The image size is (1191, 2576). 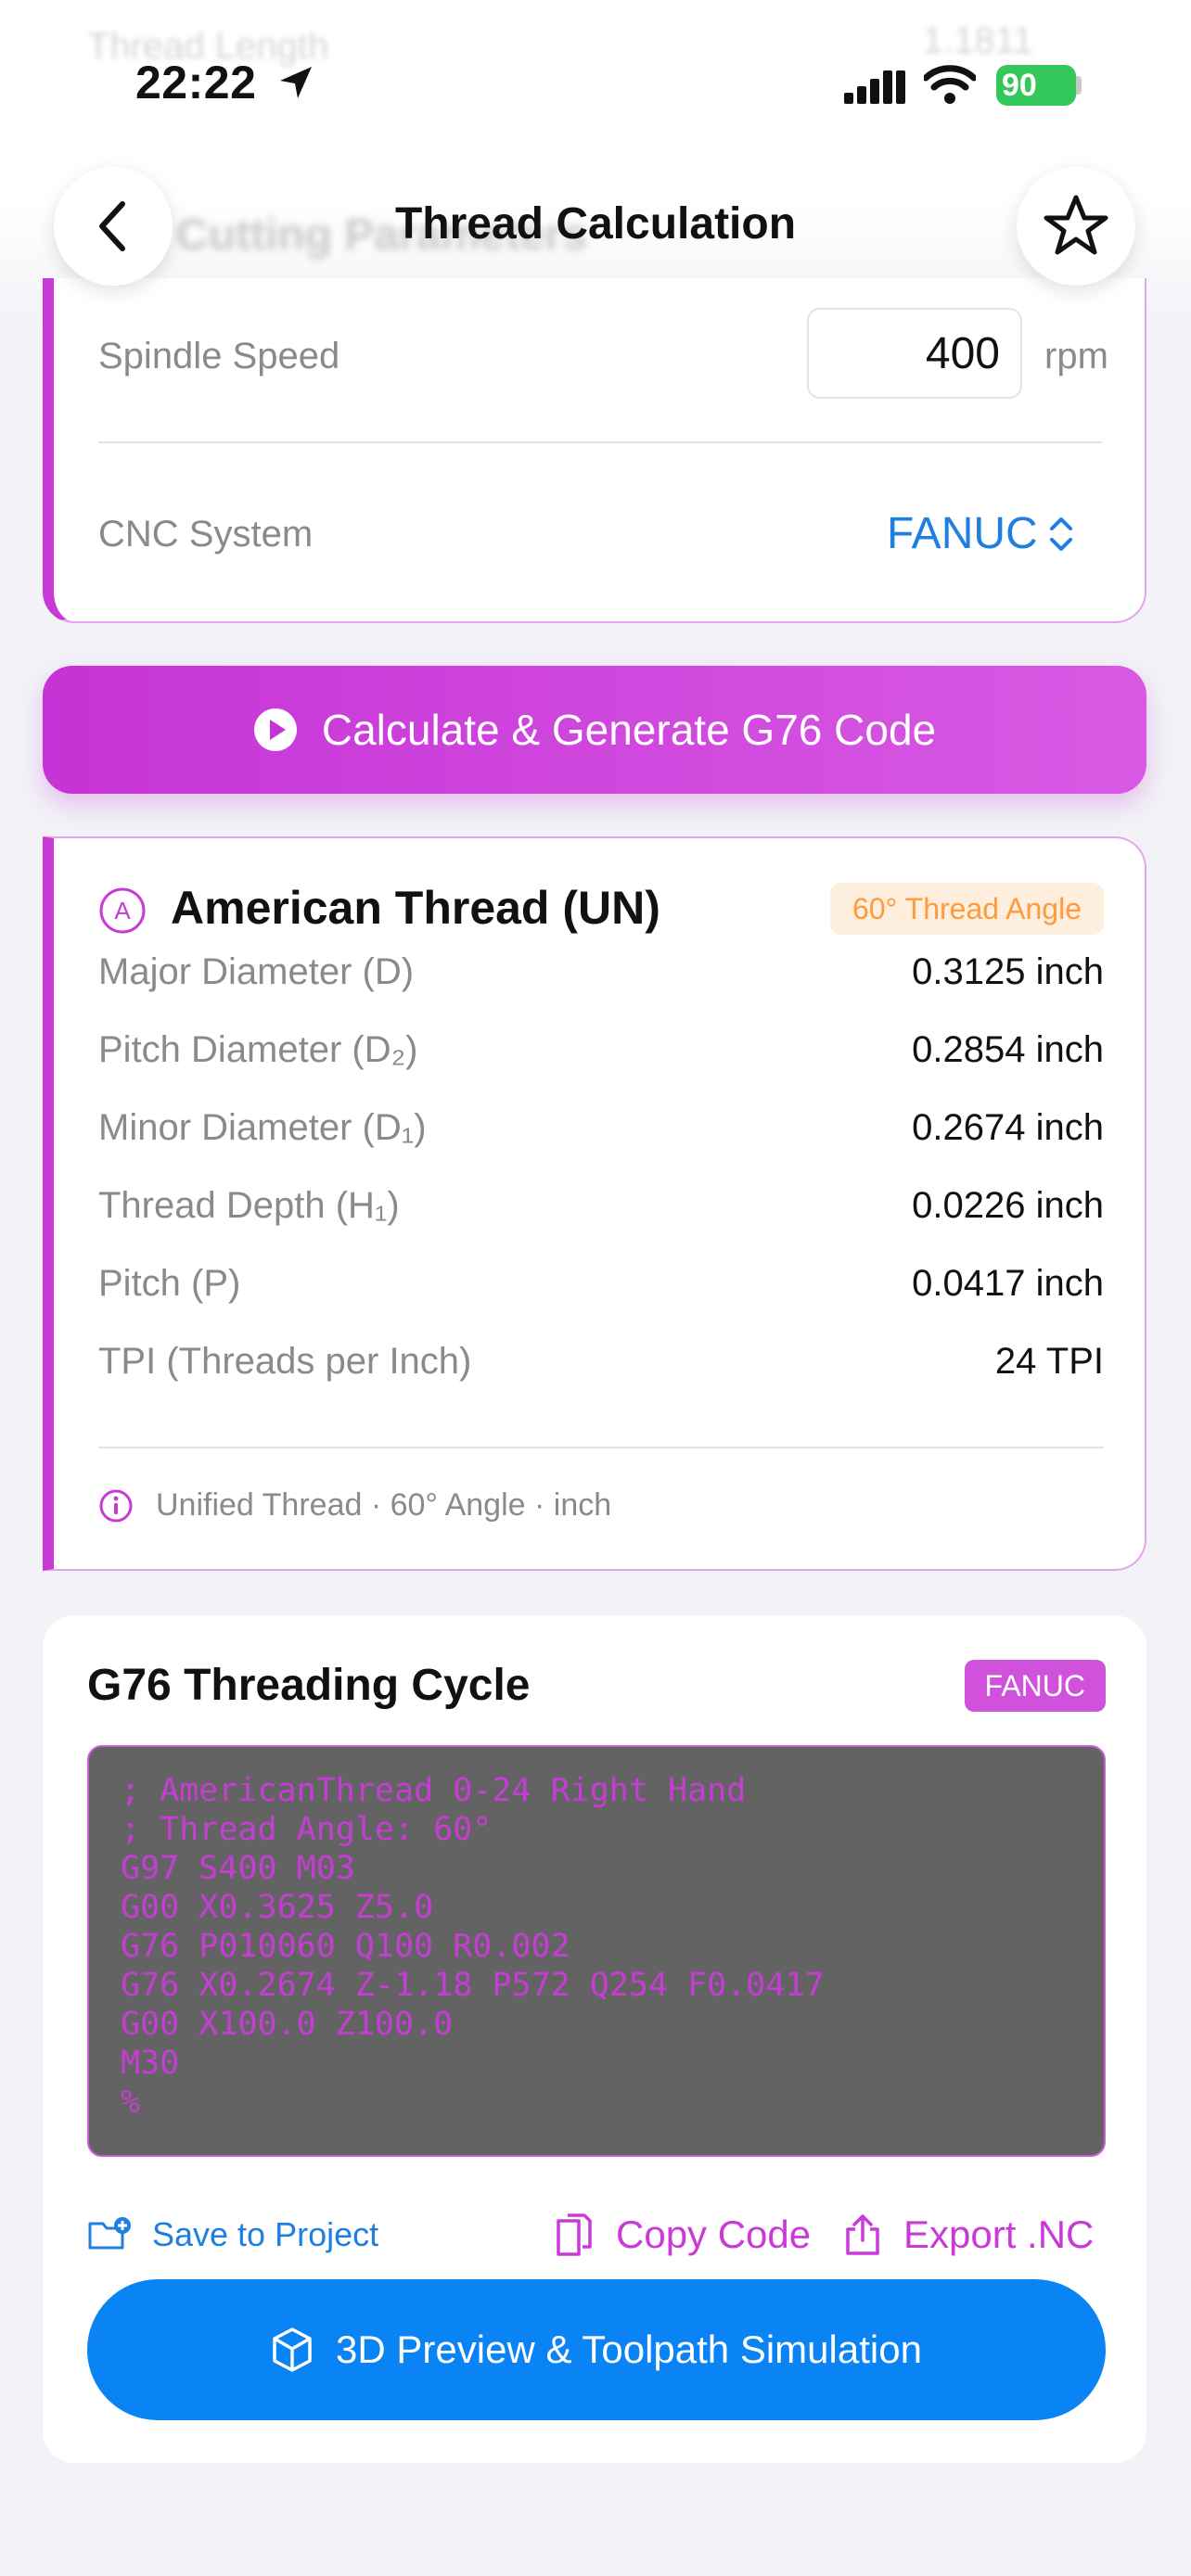 I want to click on export-nc-button: Export .NC, so click(x=969, y=2235).